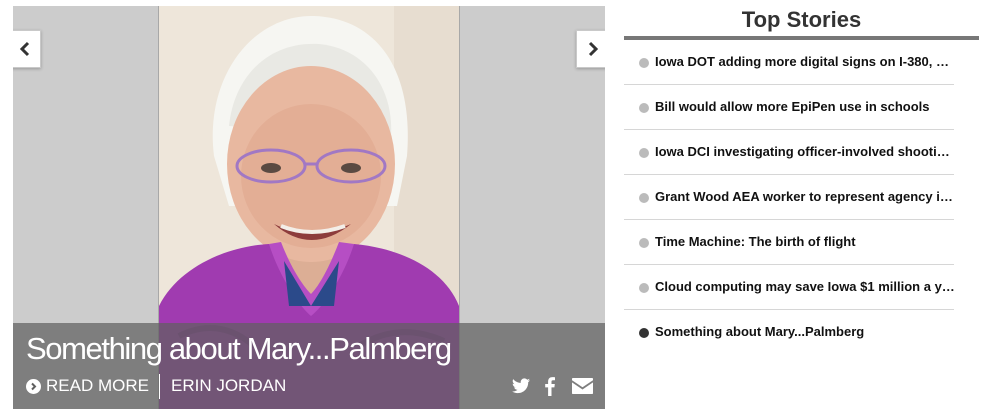  What do you see at coordinates (97, 385) in the screenshot?
I see `read-more-label: READ MORE` at bounding box center [97, 385].